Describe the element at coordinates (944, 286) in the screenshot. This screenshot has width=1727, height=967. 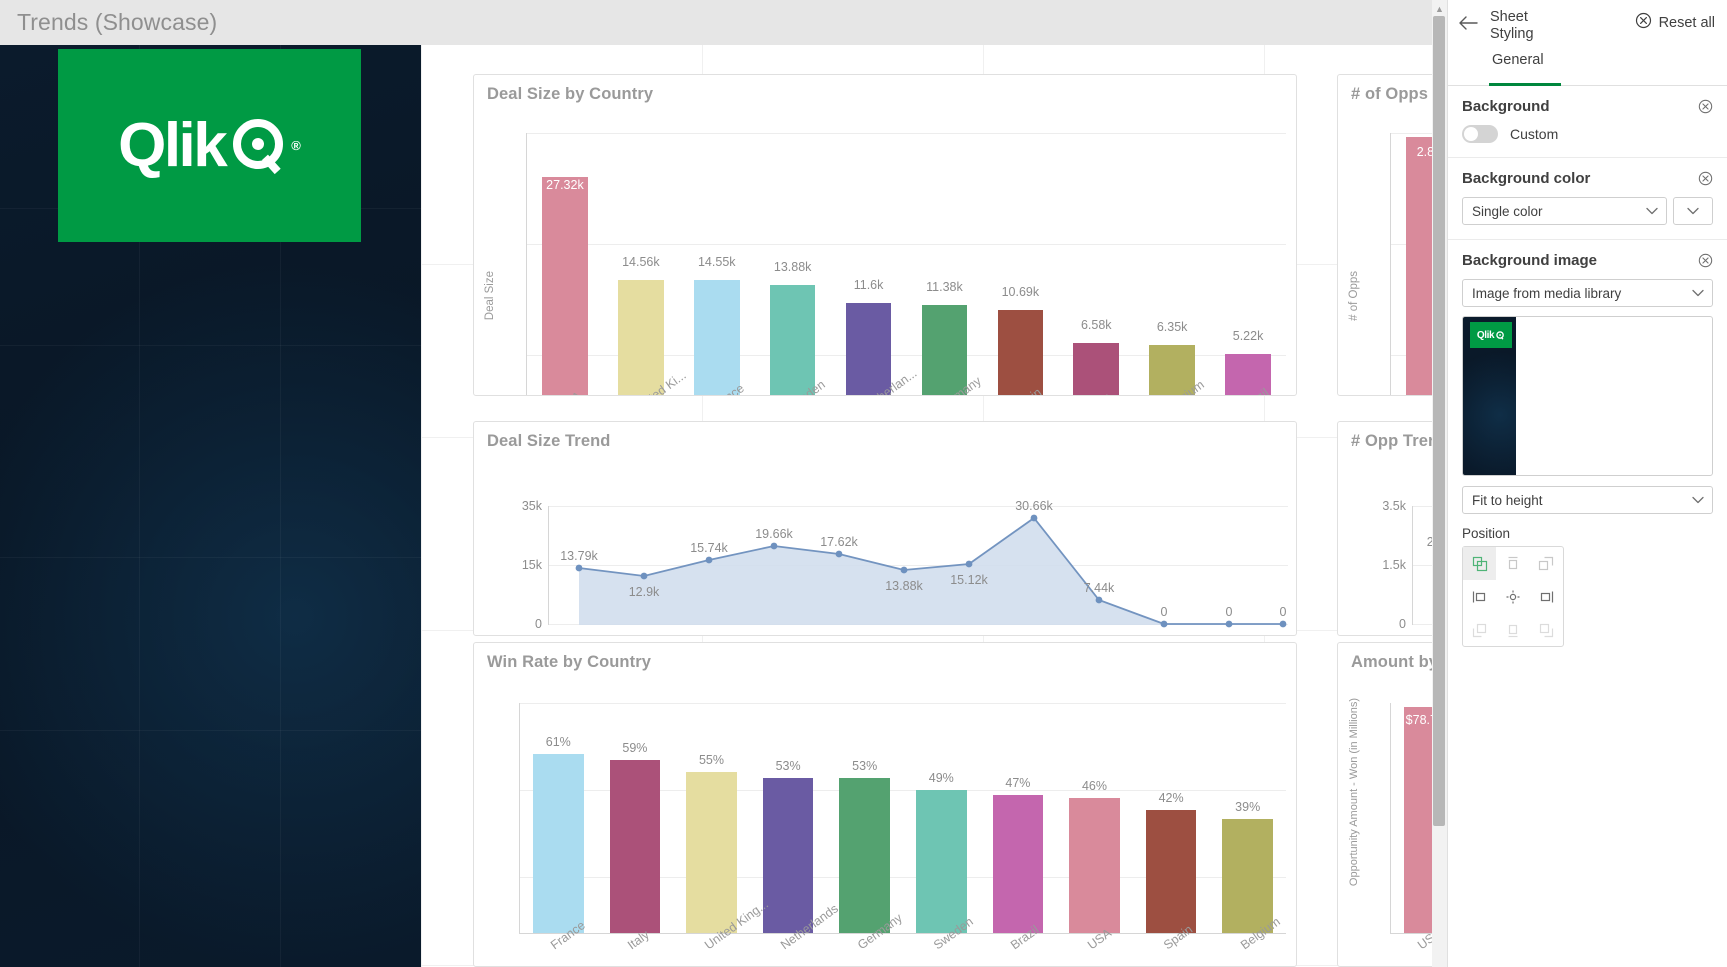
I see `bar-value-label: 11.38k` at that location.